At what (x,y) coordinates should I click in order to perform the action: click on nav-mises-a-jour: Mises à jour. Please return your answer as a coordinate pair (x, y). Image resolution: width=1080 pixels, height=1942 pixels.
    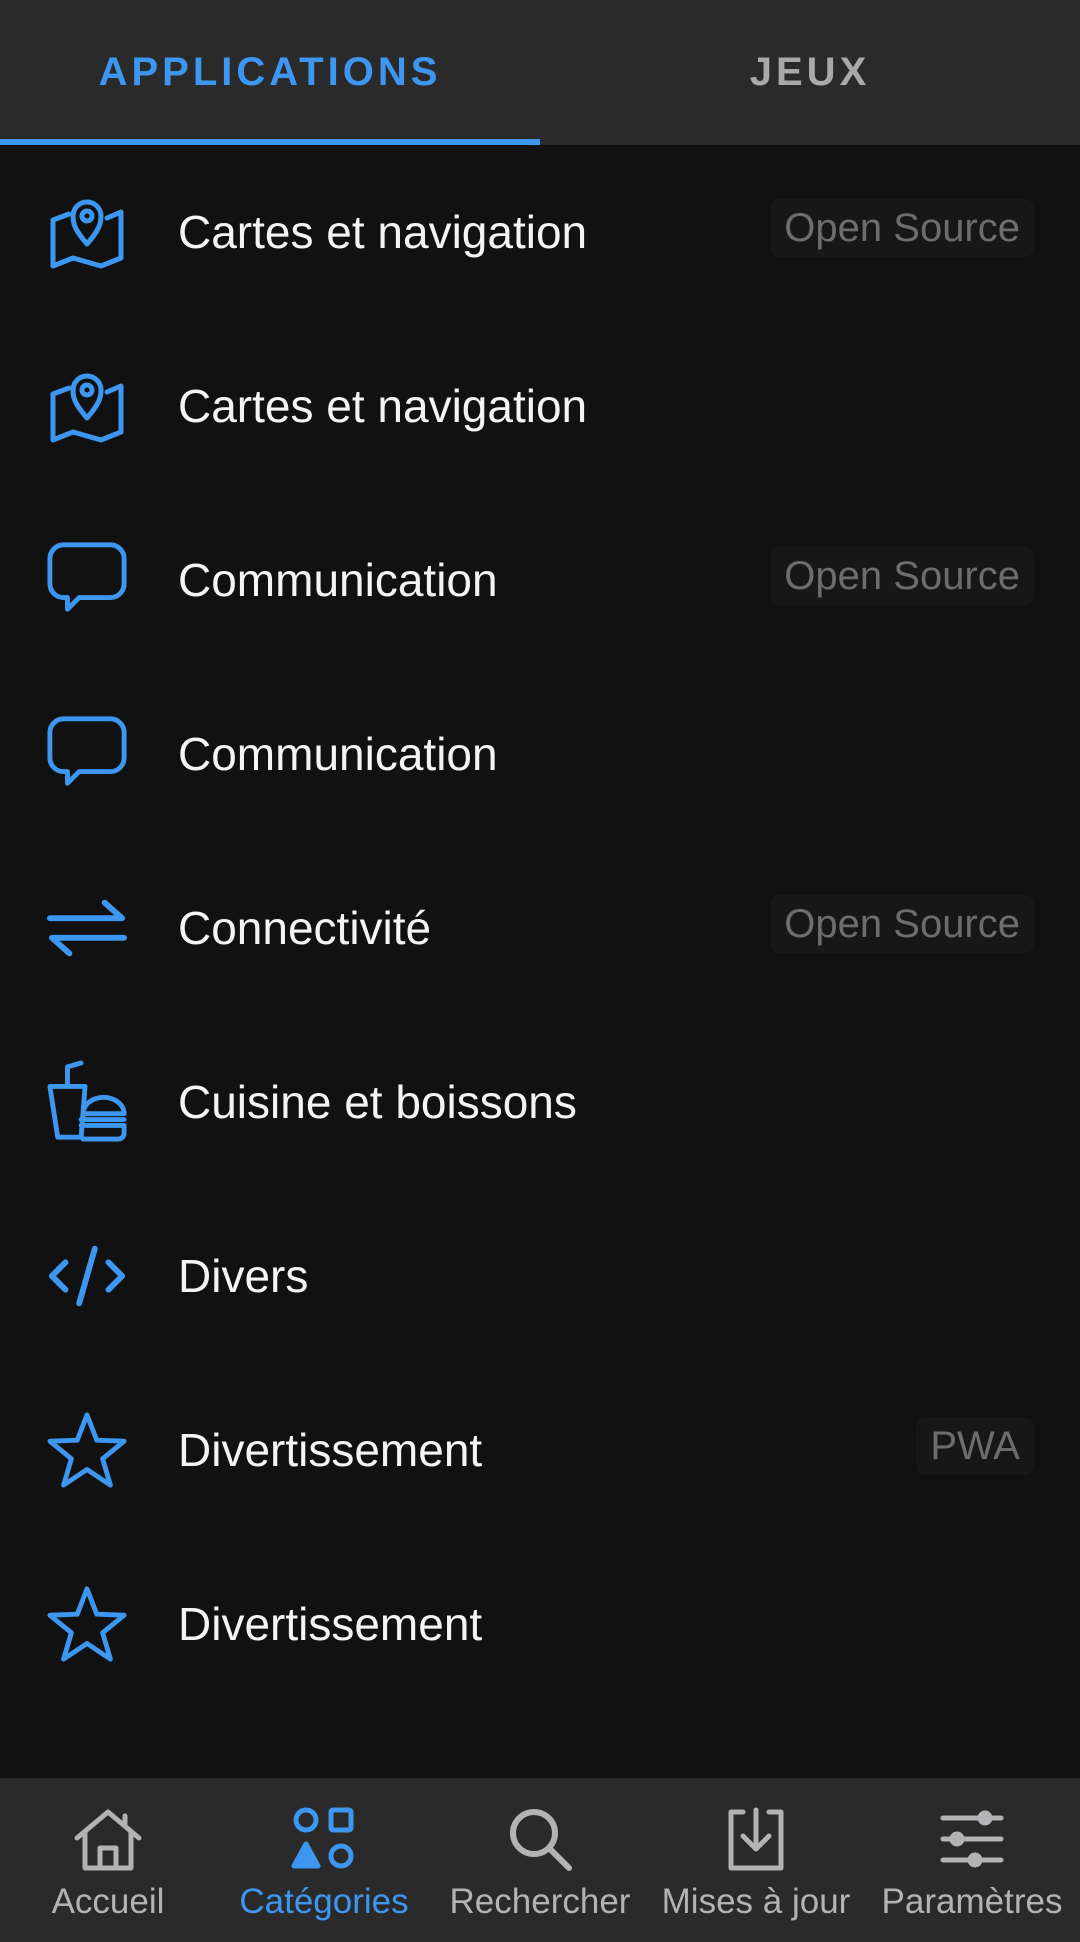
    Looking at the image, I should click on (756, 1860).